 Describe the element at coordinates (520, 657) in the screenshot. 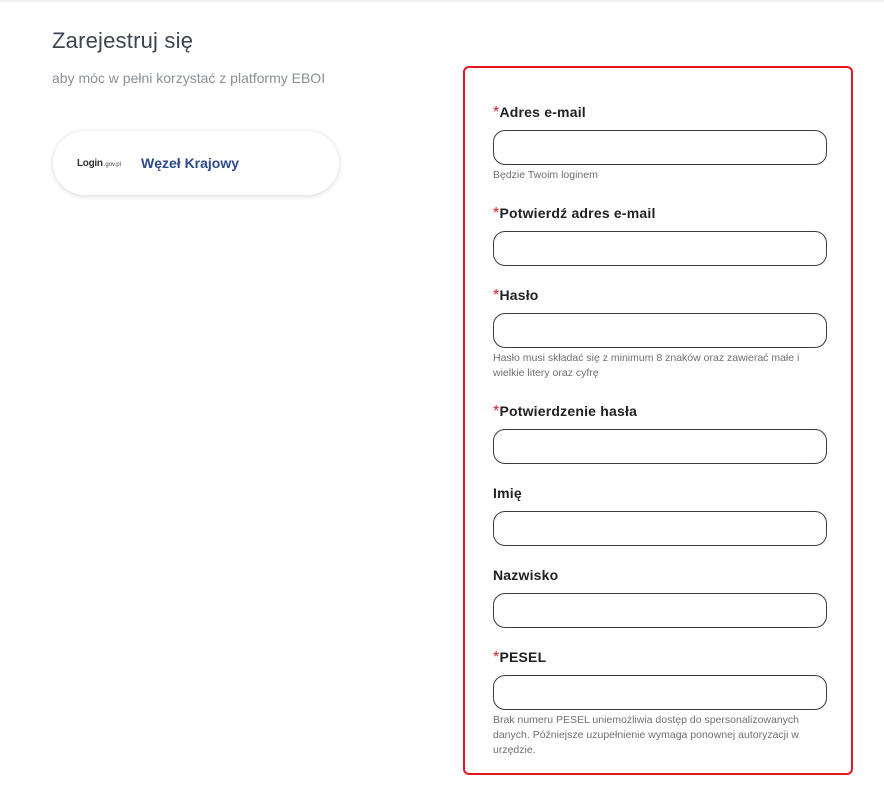

I see `pesel-label: *PESEL` at that location.